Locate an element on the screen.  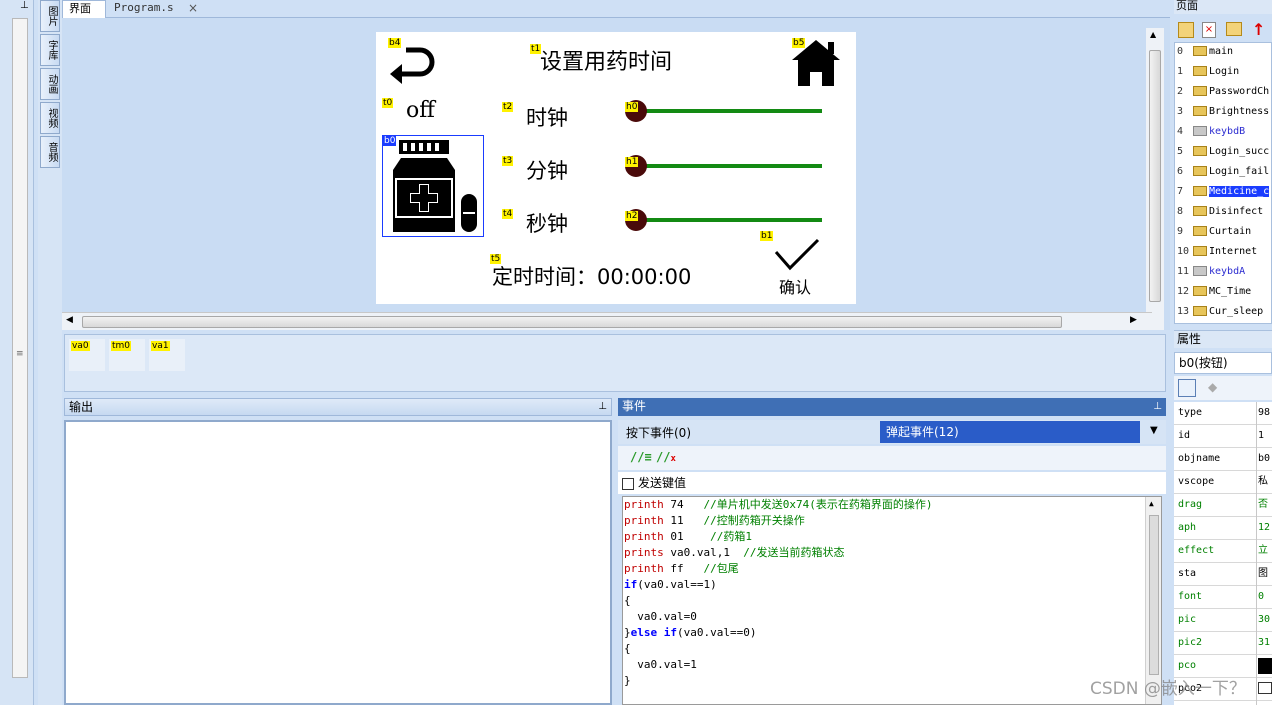
property-row: objname b0 is located at coordinates (1223, 459).